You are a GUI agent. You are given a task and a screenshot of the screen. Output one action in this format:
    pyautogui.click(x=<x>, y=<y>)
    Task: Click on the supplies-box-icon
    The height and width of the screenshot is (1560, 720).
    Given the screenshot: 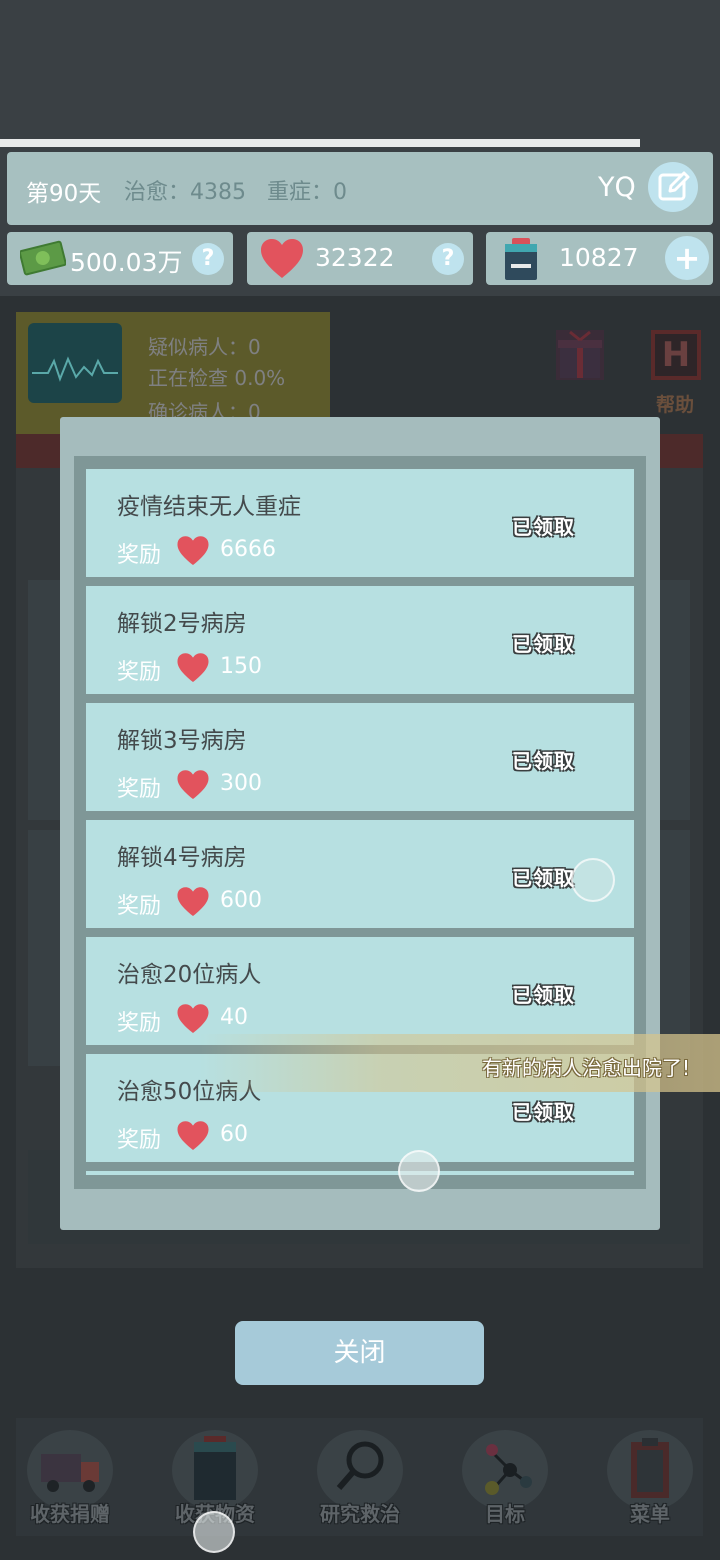 What is the action you would take?
    pyautogui.click(x=521, y=259)
    